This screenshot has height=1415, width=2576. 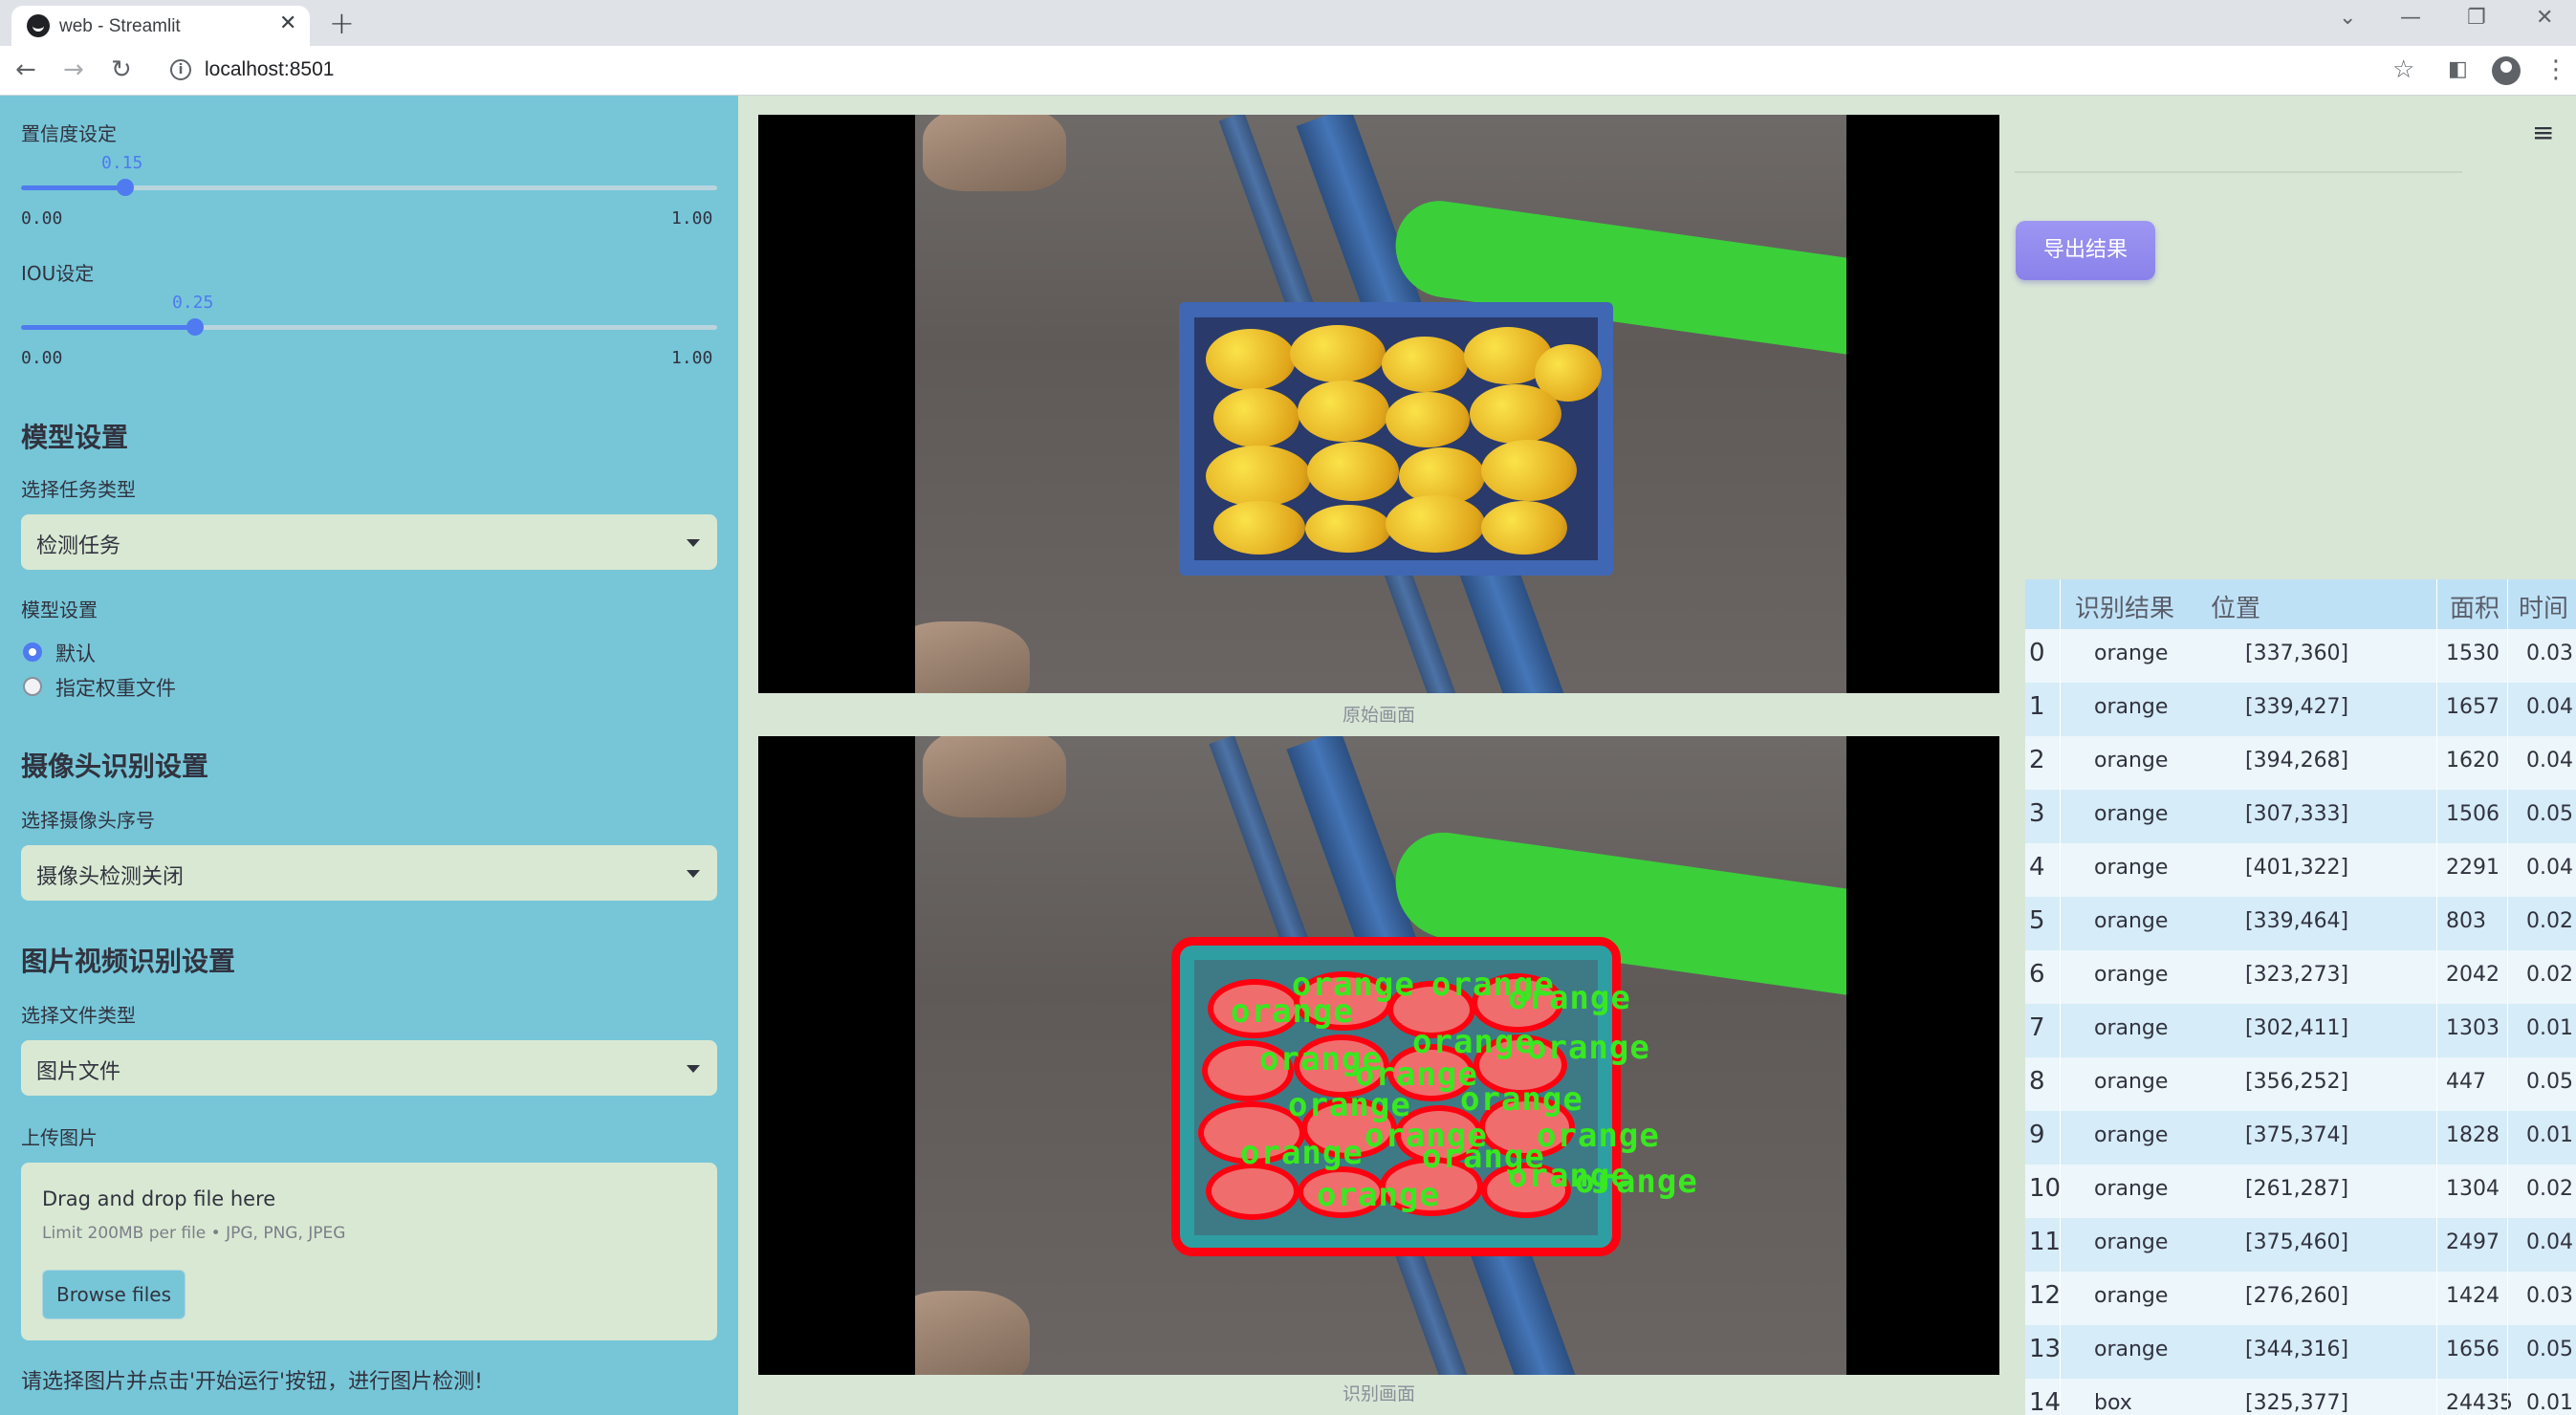 I want to click on side-panel-icon: ◧, so click(x=2458, y=69).